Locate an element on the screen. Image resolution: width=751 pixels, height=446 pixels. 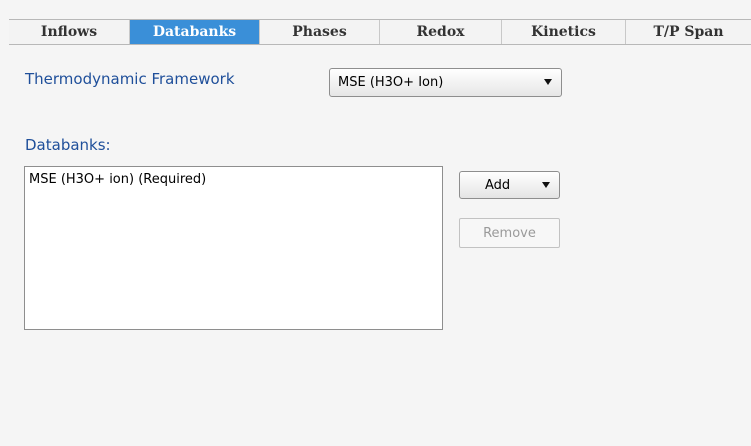
thermodynamic-framework-label: Thermodynamic Framework is located at coordinates (130, 79).